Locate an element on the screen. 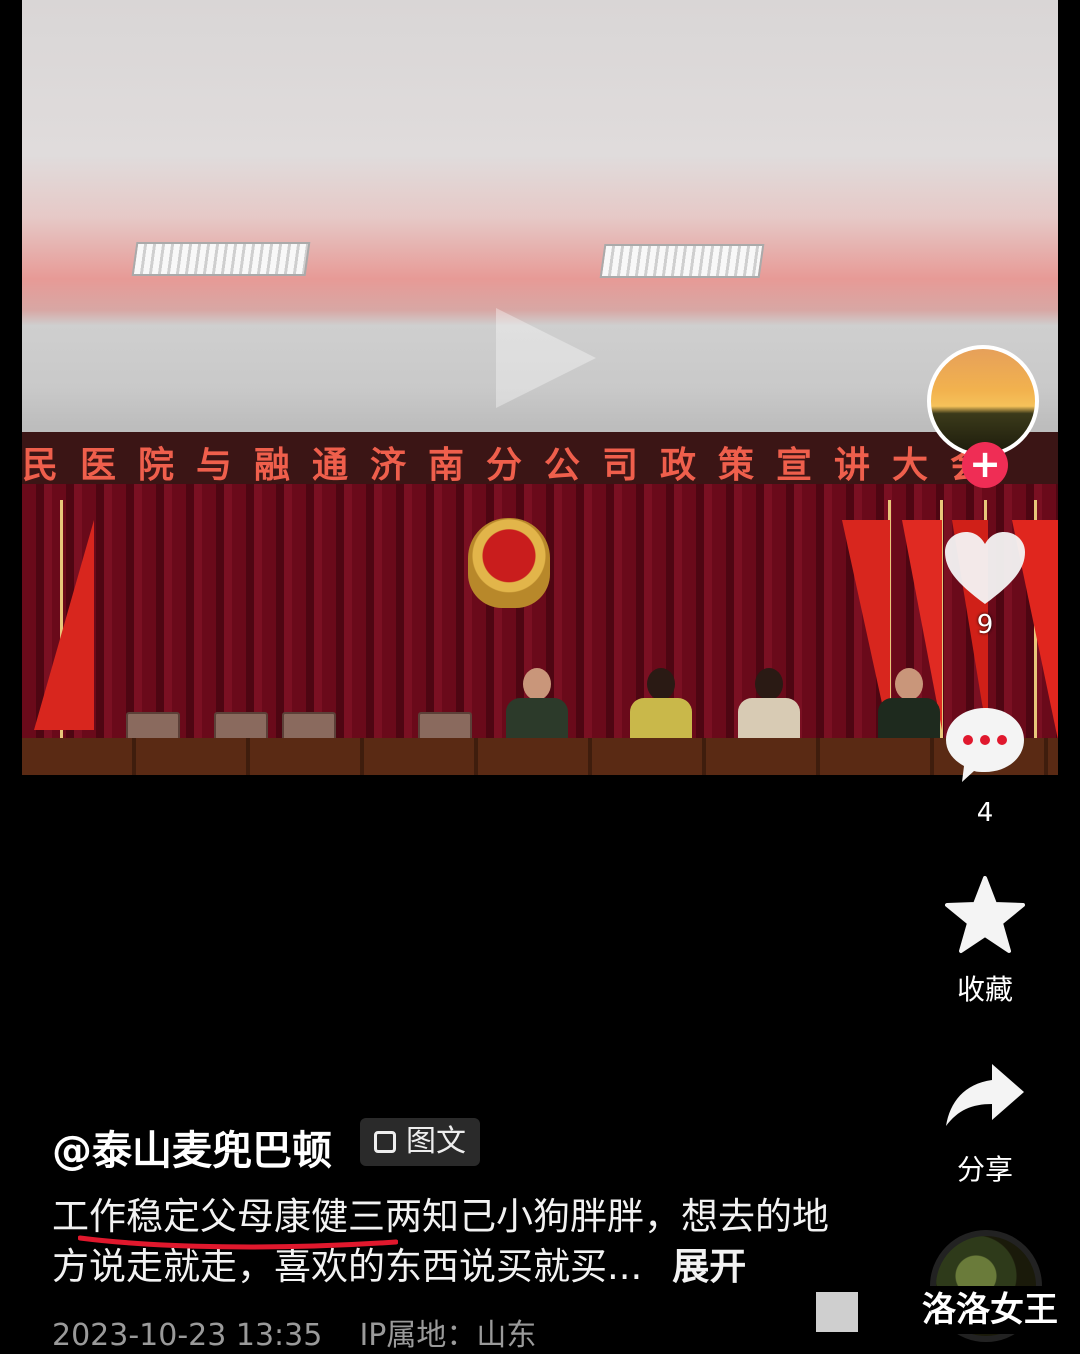 The width and height of the screenshot is (1080, 1354). heart-icon is located at coordinates (985, 568).